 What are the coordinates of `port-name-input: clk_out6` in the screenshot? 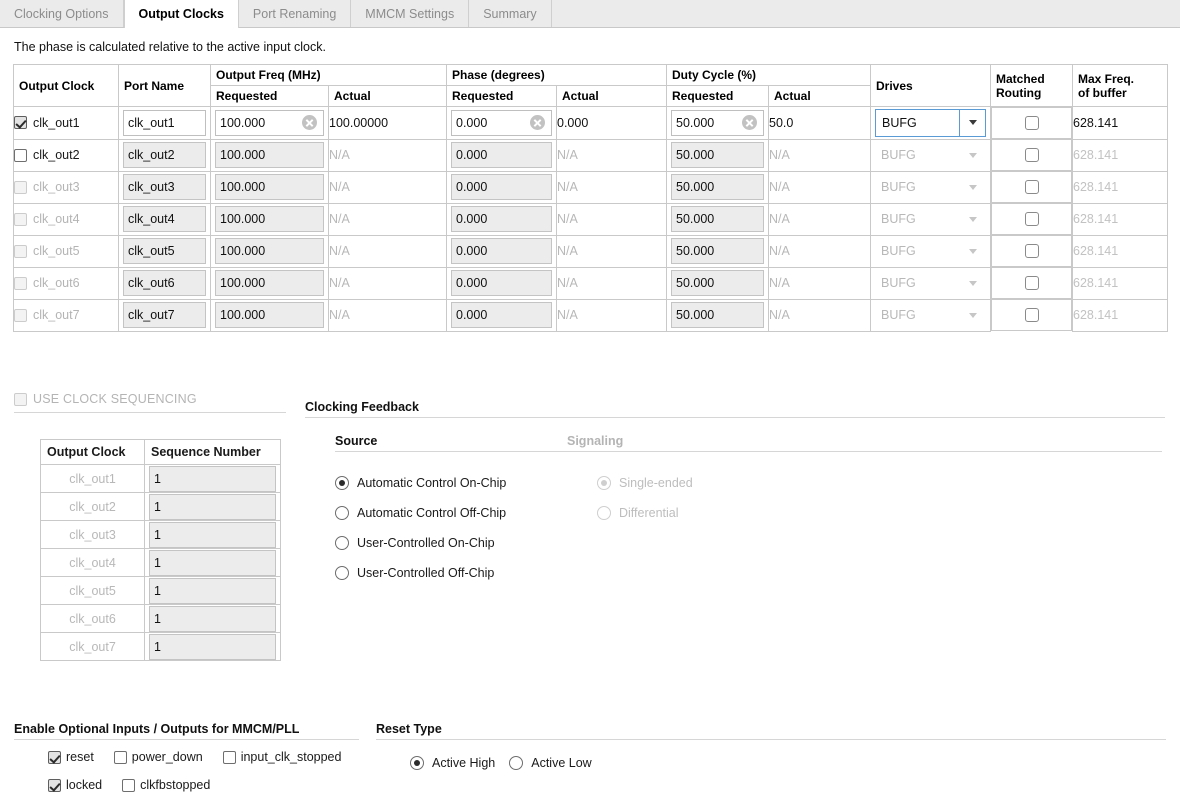 It's located at (164, 283).